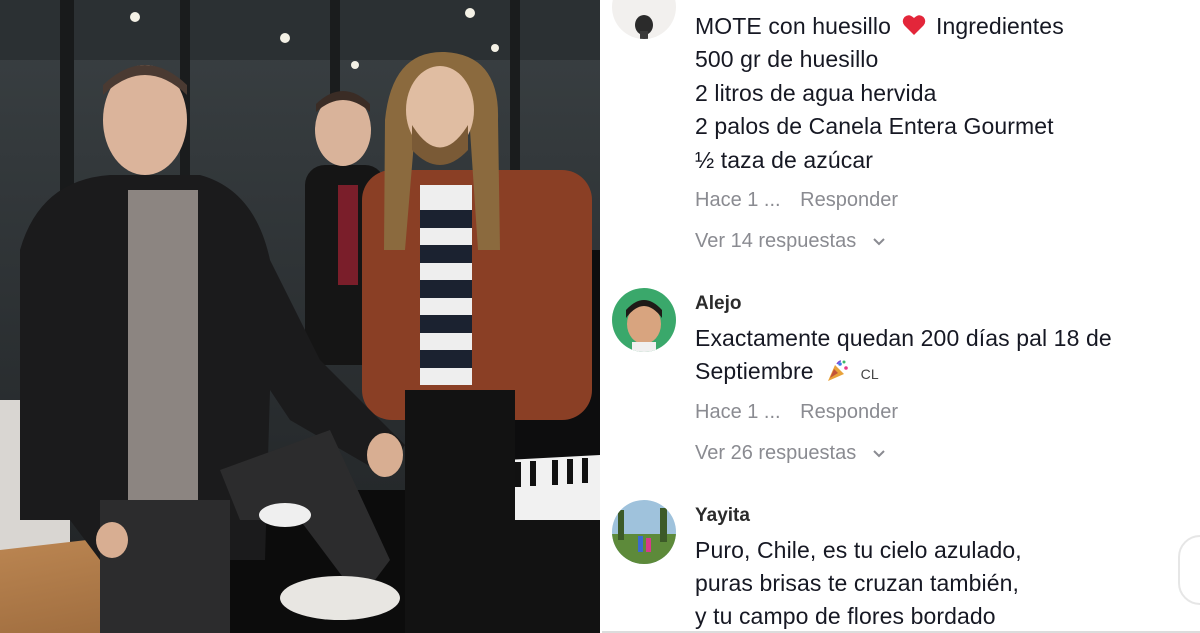 The width and height of the screenshot is (1200, 633). Describe the element at coordinates (790, 453) in the screenshot. I see `view-replies-button: Ver 26 respuestas` at that location.